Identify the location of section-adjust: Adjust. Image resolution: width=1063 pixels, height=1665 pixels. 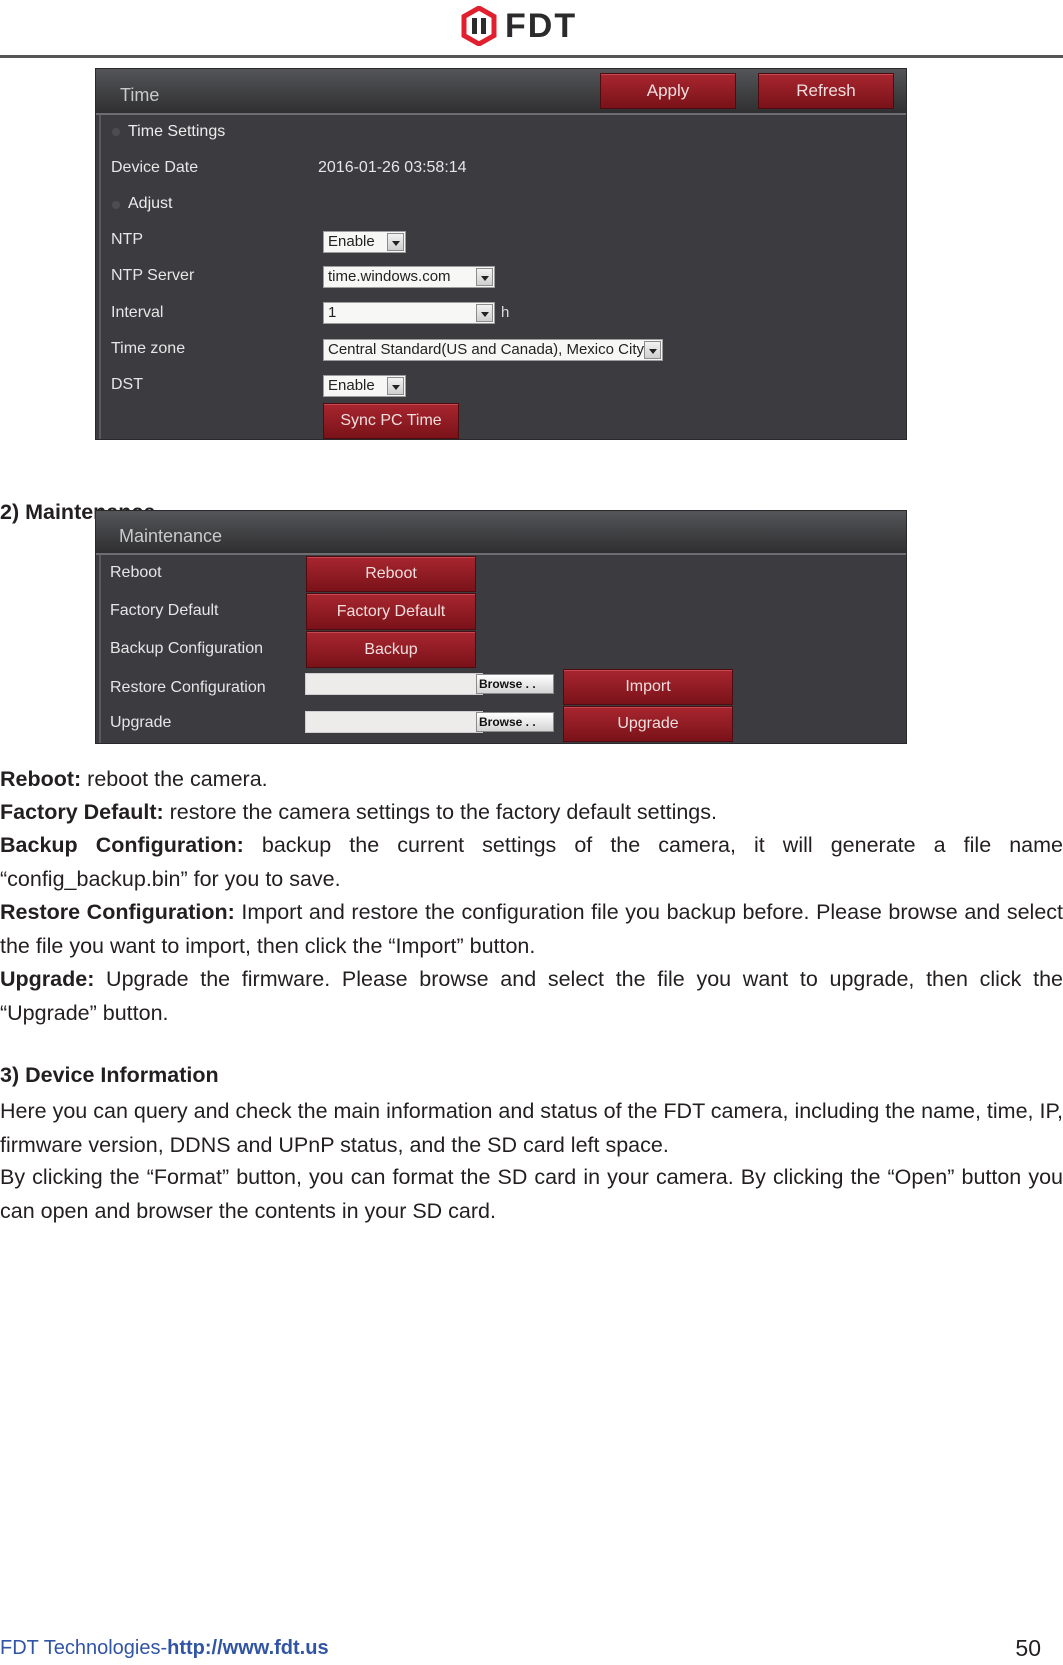
(150, 203).